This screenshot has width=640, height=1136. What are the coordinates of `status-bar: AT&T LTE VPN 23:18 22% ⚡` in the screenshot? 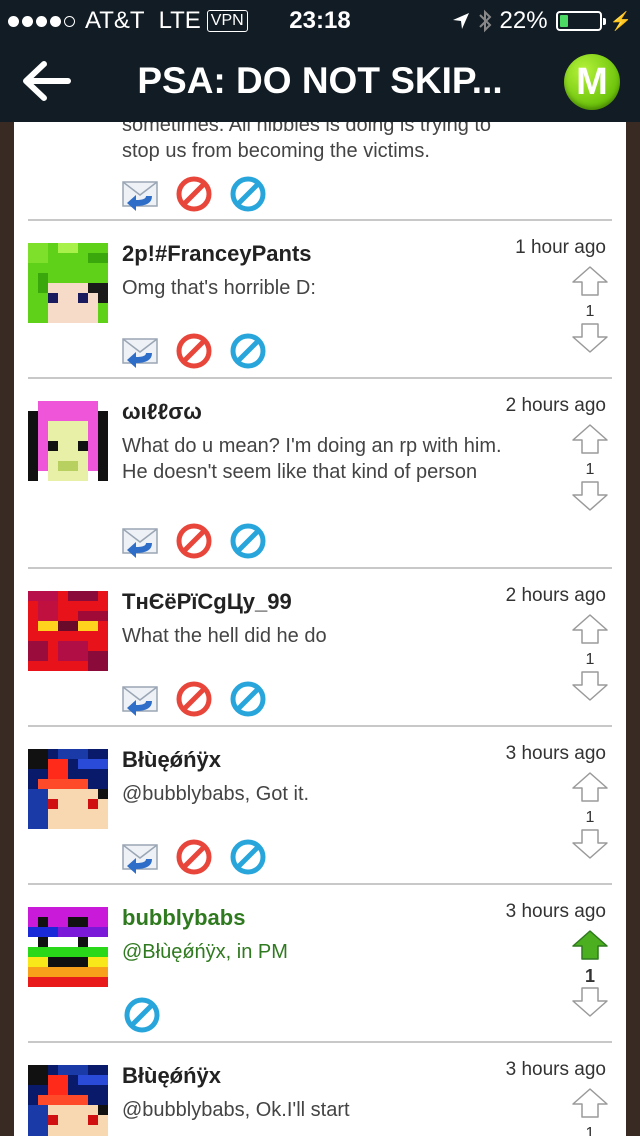 It's located at (320, 20).